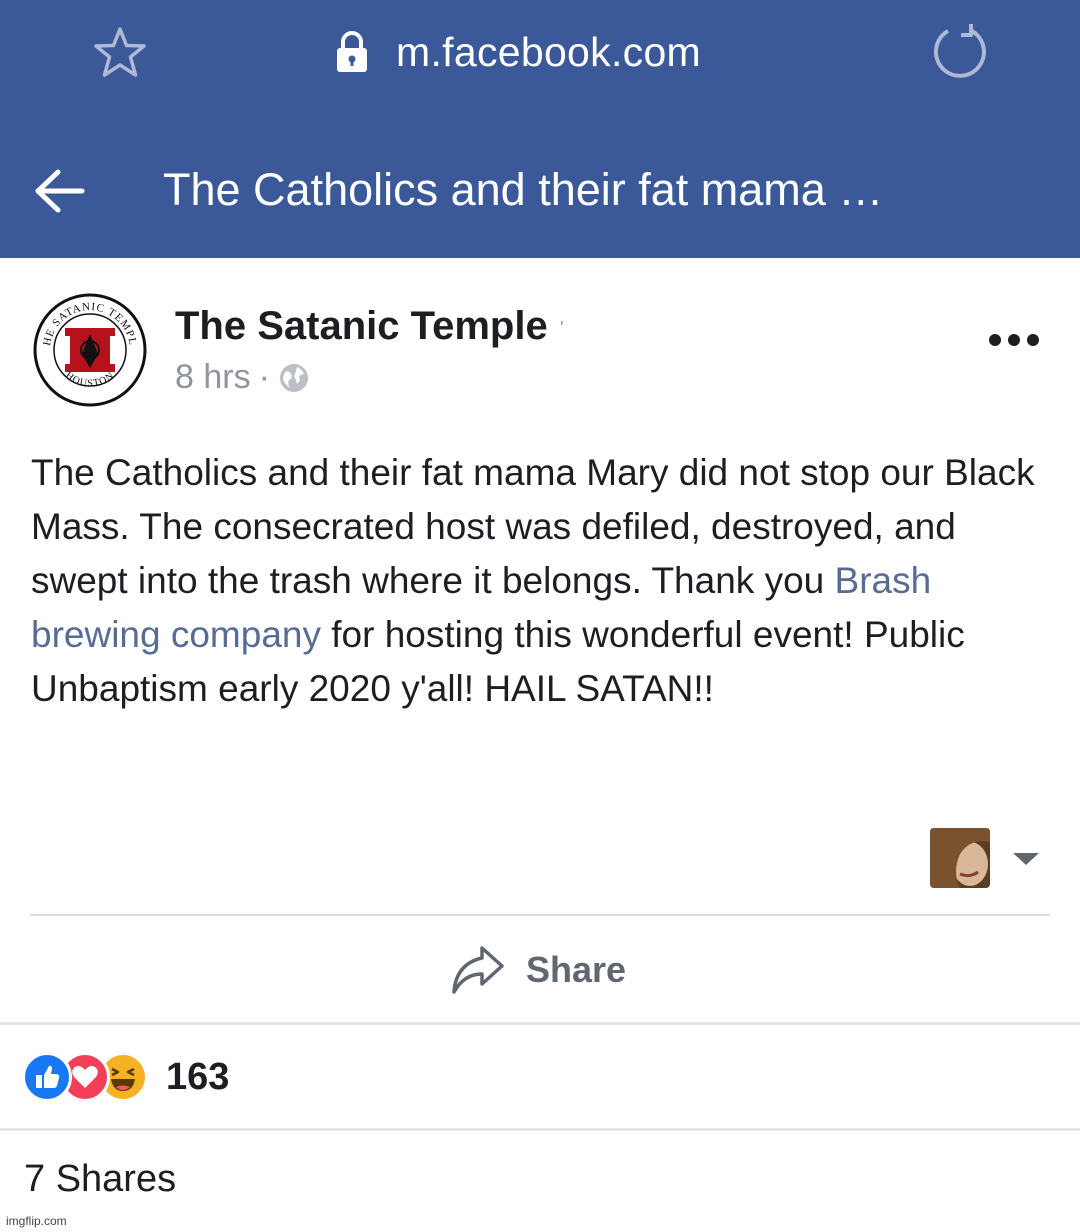 Image resolution: width=1080 pixels, height=1232 pixels. Describe the element at coordinates (478, 970) in the screenshot. I see `share-arrow-icon` at that location.